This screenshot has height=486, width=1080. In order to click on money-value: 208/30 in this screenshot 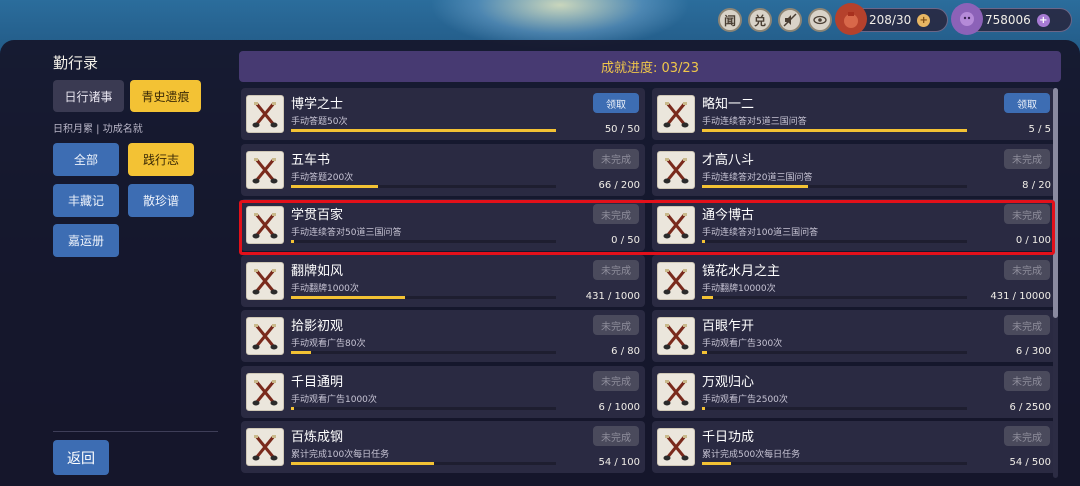, I will do `click(890, 20)`.